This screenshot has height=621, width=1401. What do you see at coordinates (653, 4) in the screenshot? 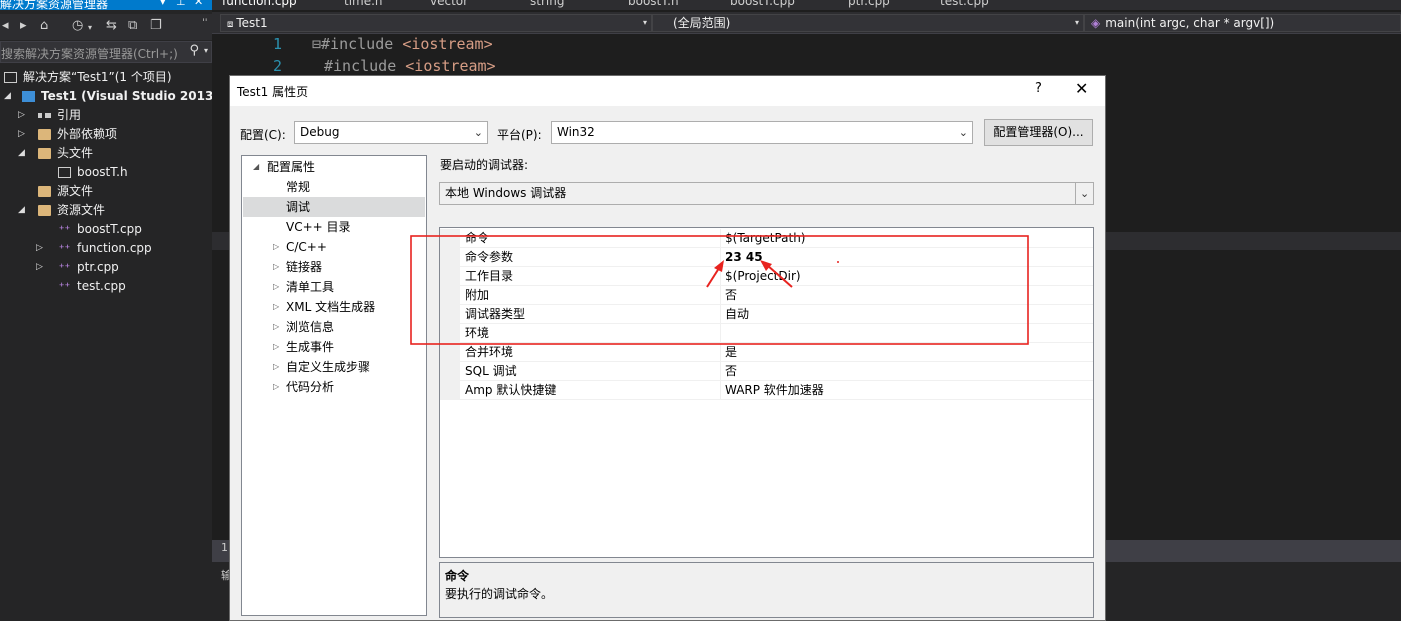
I see `tab-boostt-h: boostT.h` at bounding box center [653, 4].